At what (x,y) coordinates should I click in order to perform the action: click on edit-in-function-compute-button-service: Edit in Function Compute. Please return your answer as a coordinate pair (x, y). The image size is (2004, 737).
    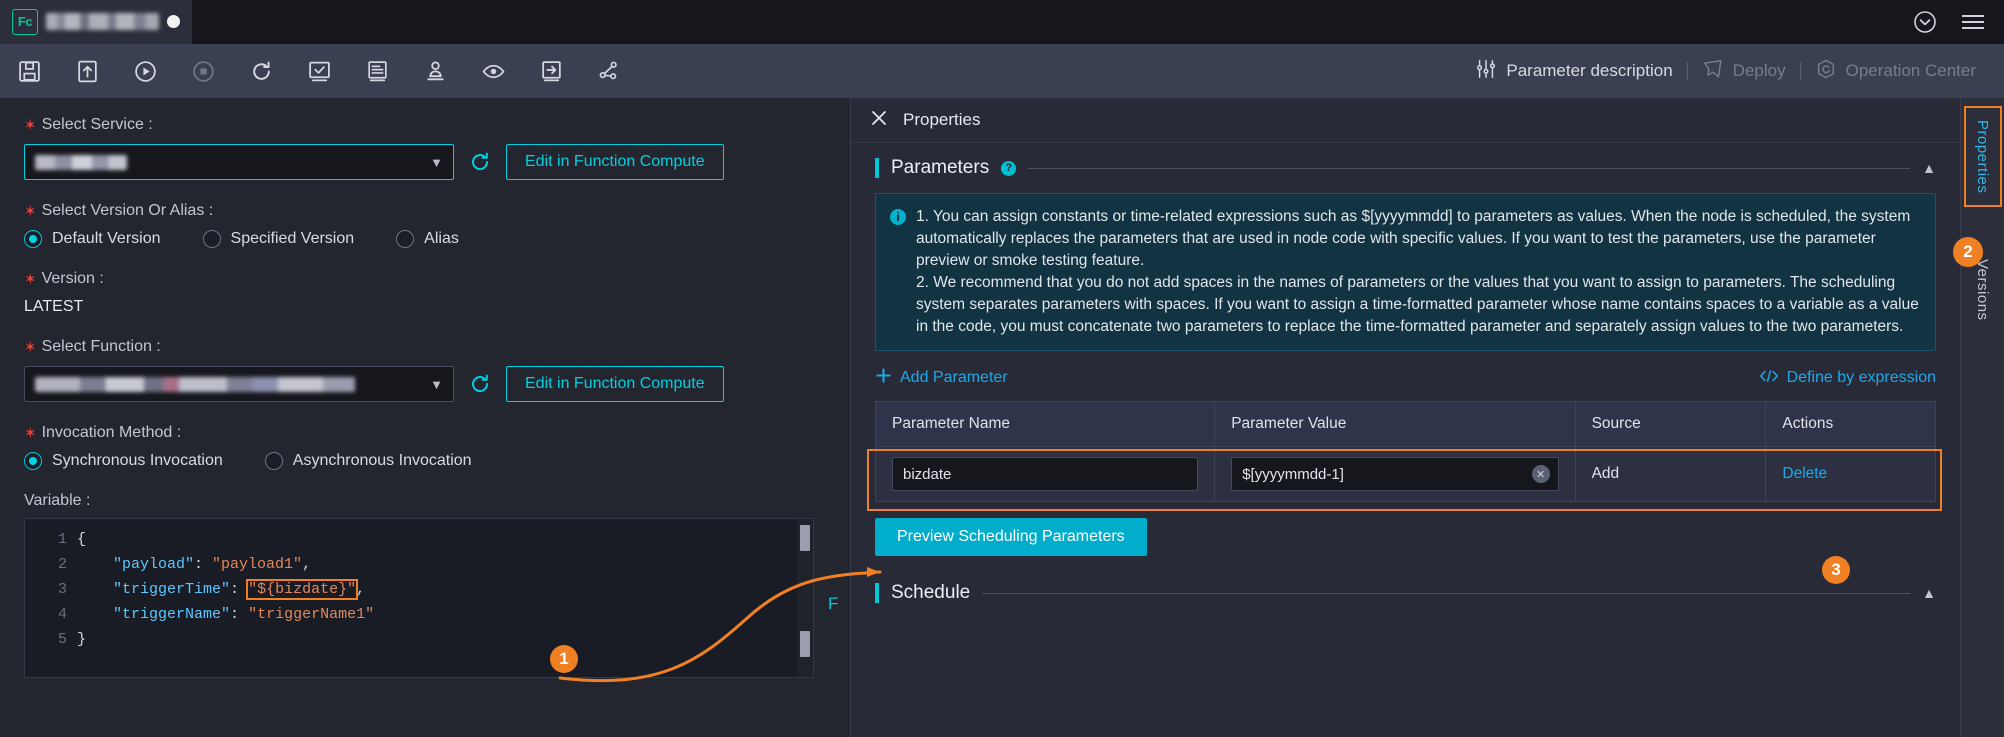
    Looking at the image, I should click on (615, 162).